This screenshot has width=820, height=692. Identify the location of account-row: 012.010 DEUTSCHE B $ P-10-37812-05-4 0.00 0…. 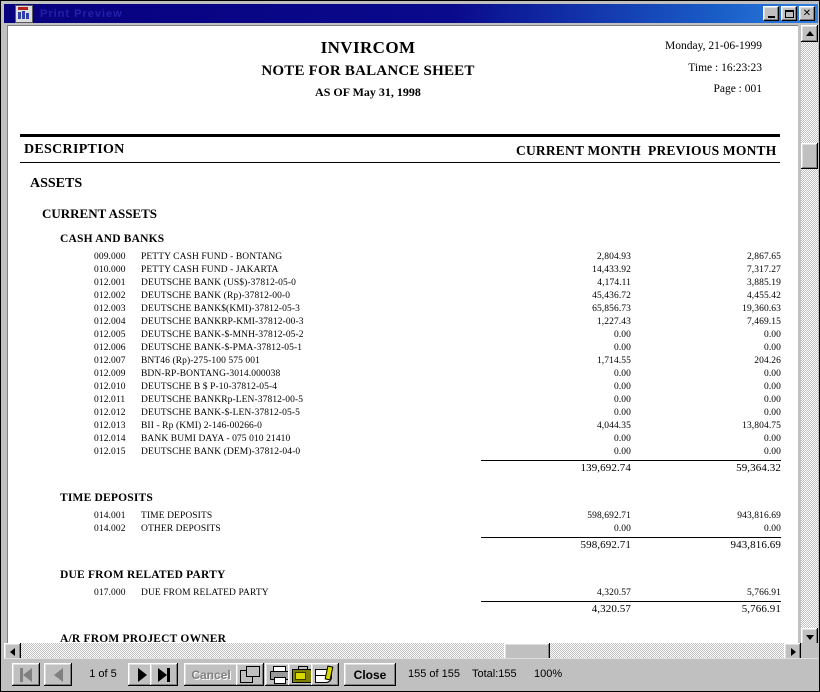
(403, 388).